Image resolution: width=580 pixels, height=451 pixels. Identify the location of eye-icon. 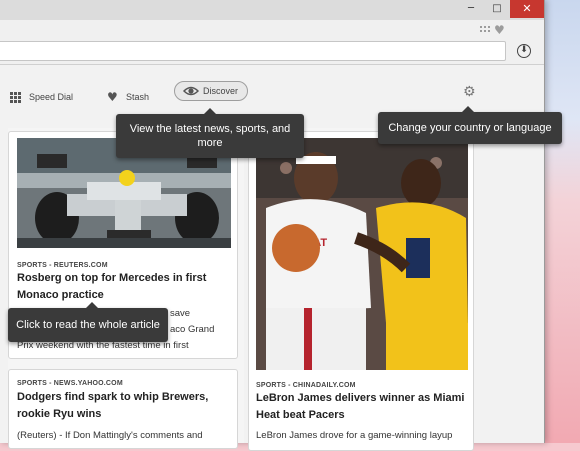
(191, 91).